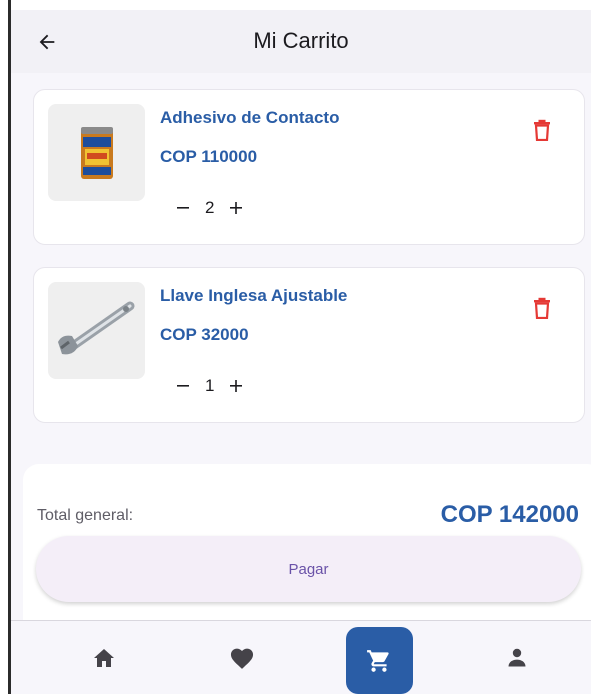 Image resolution: width=591 pixels, height=694 pixels. I want to click on product-name: Adhesivo de Contacto, so click(250, 117).